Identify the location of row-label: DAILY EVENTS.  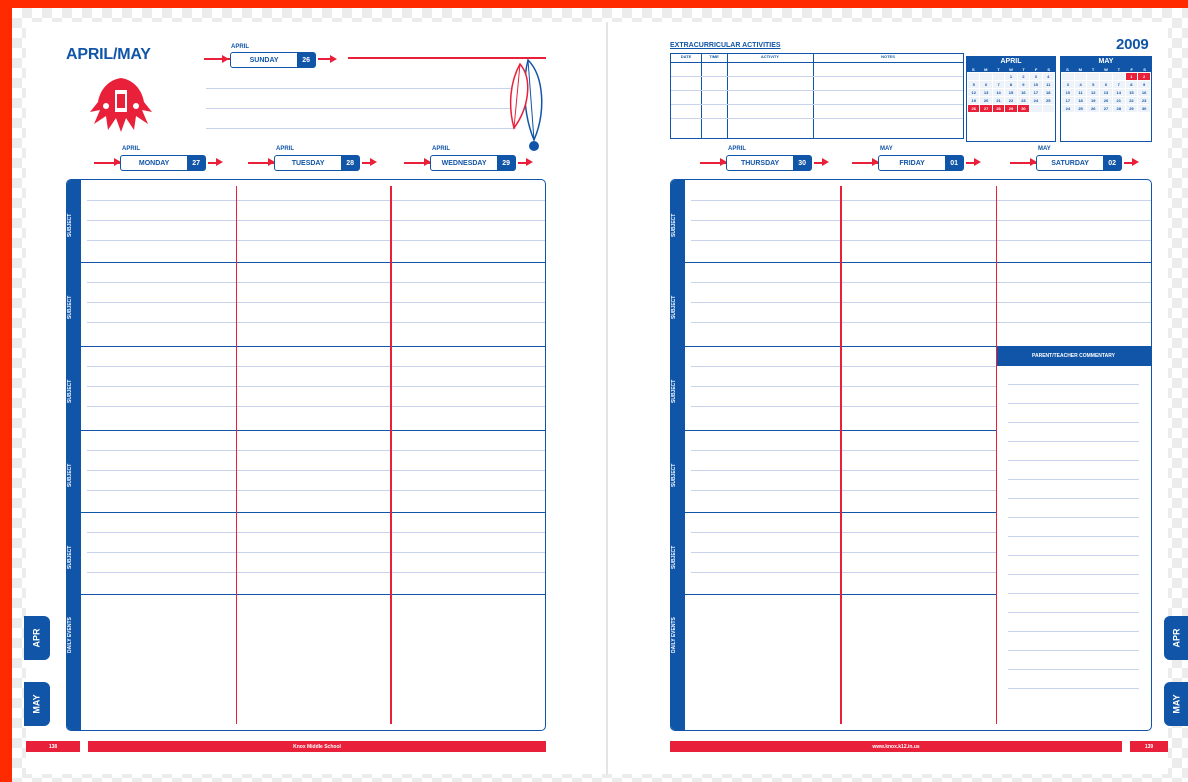
(70, 635).